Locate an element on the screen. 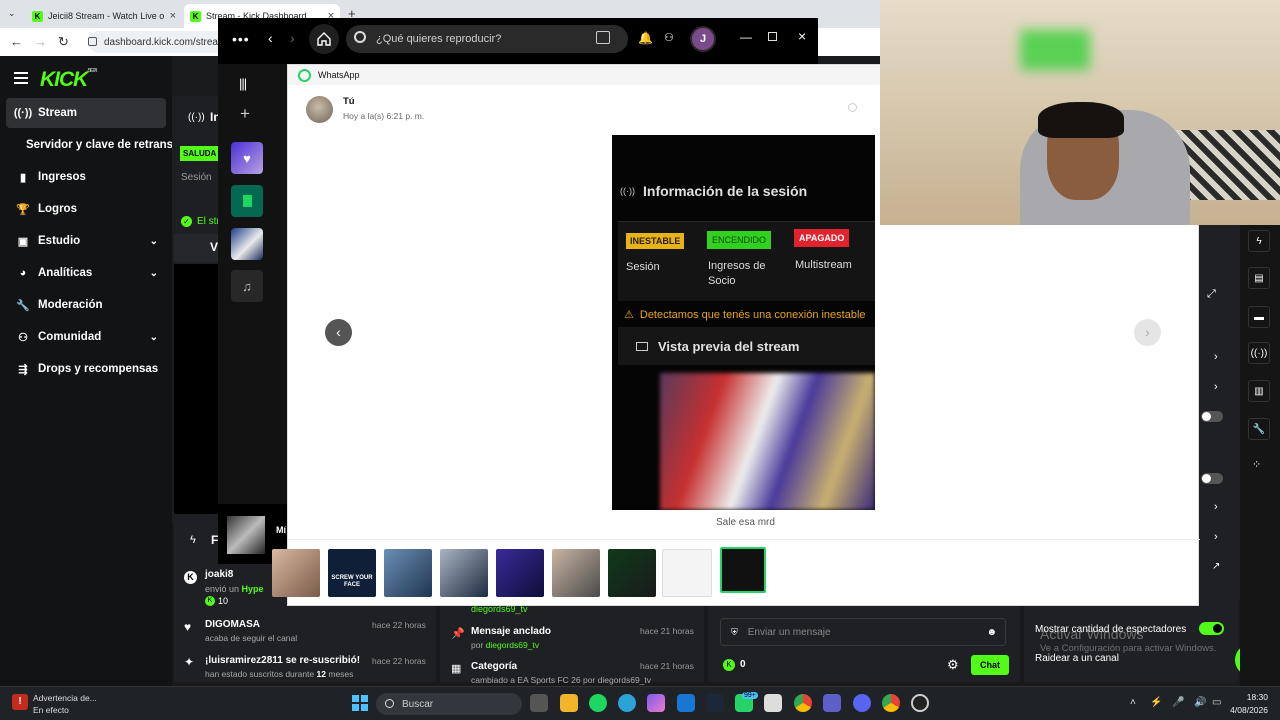  emoji-icon: ☻ is located at coordinates (991, 632).